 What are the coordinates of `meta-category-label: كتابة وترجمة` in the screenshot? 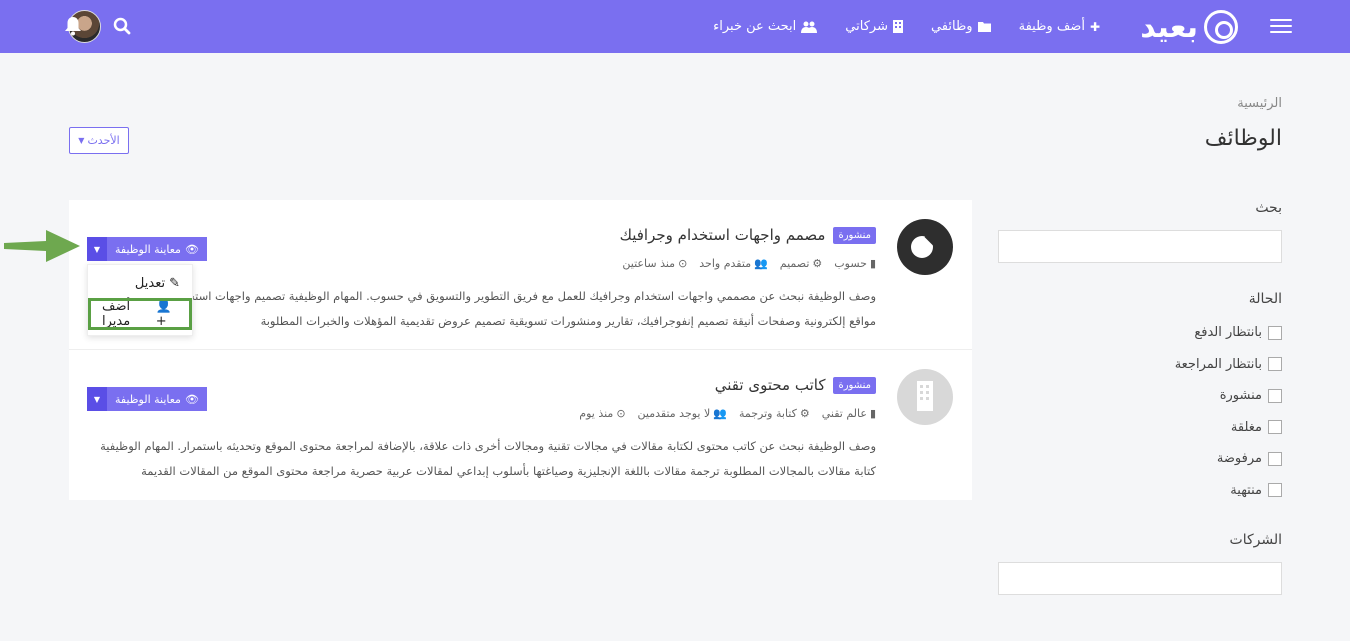 It's located at (767, 413).